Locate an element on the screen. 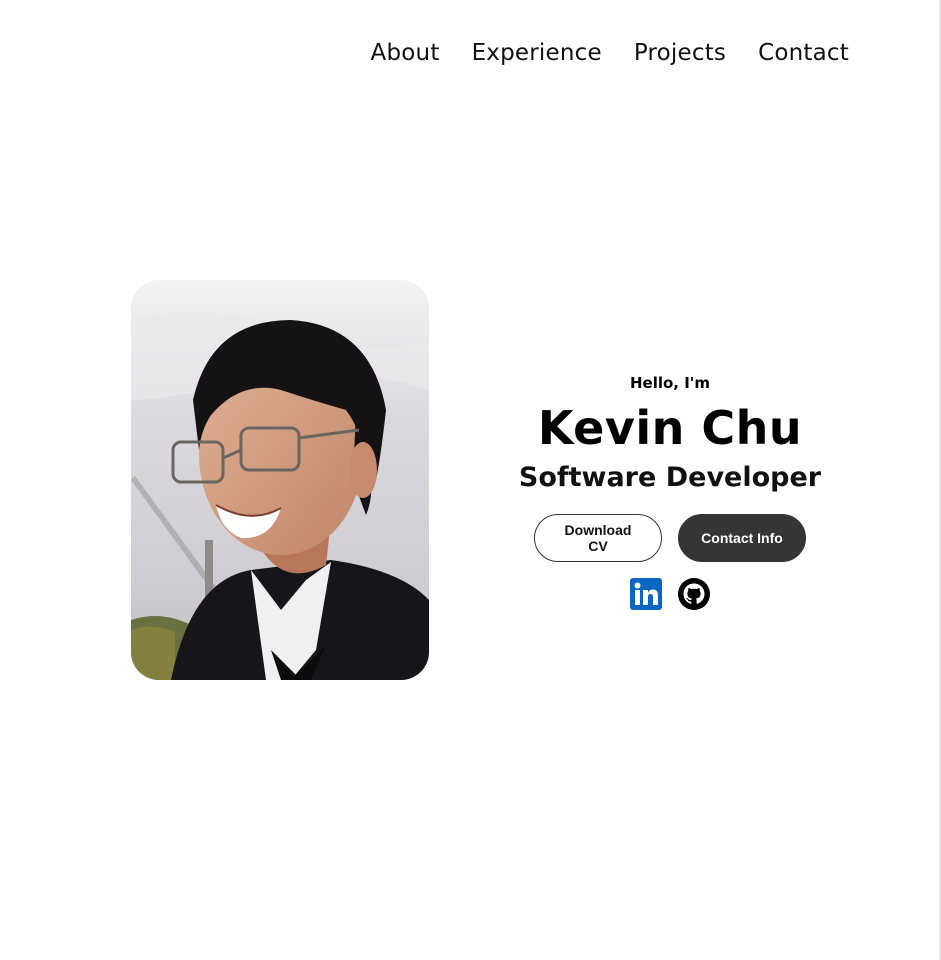  contact-info-button: Contact Info is located at coordinates (742, 538).